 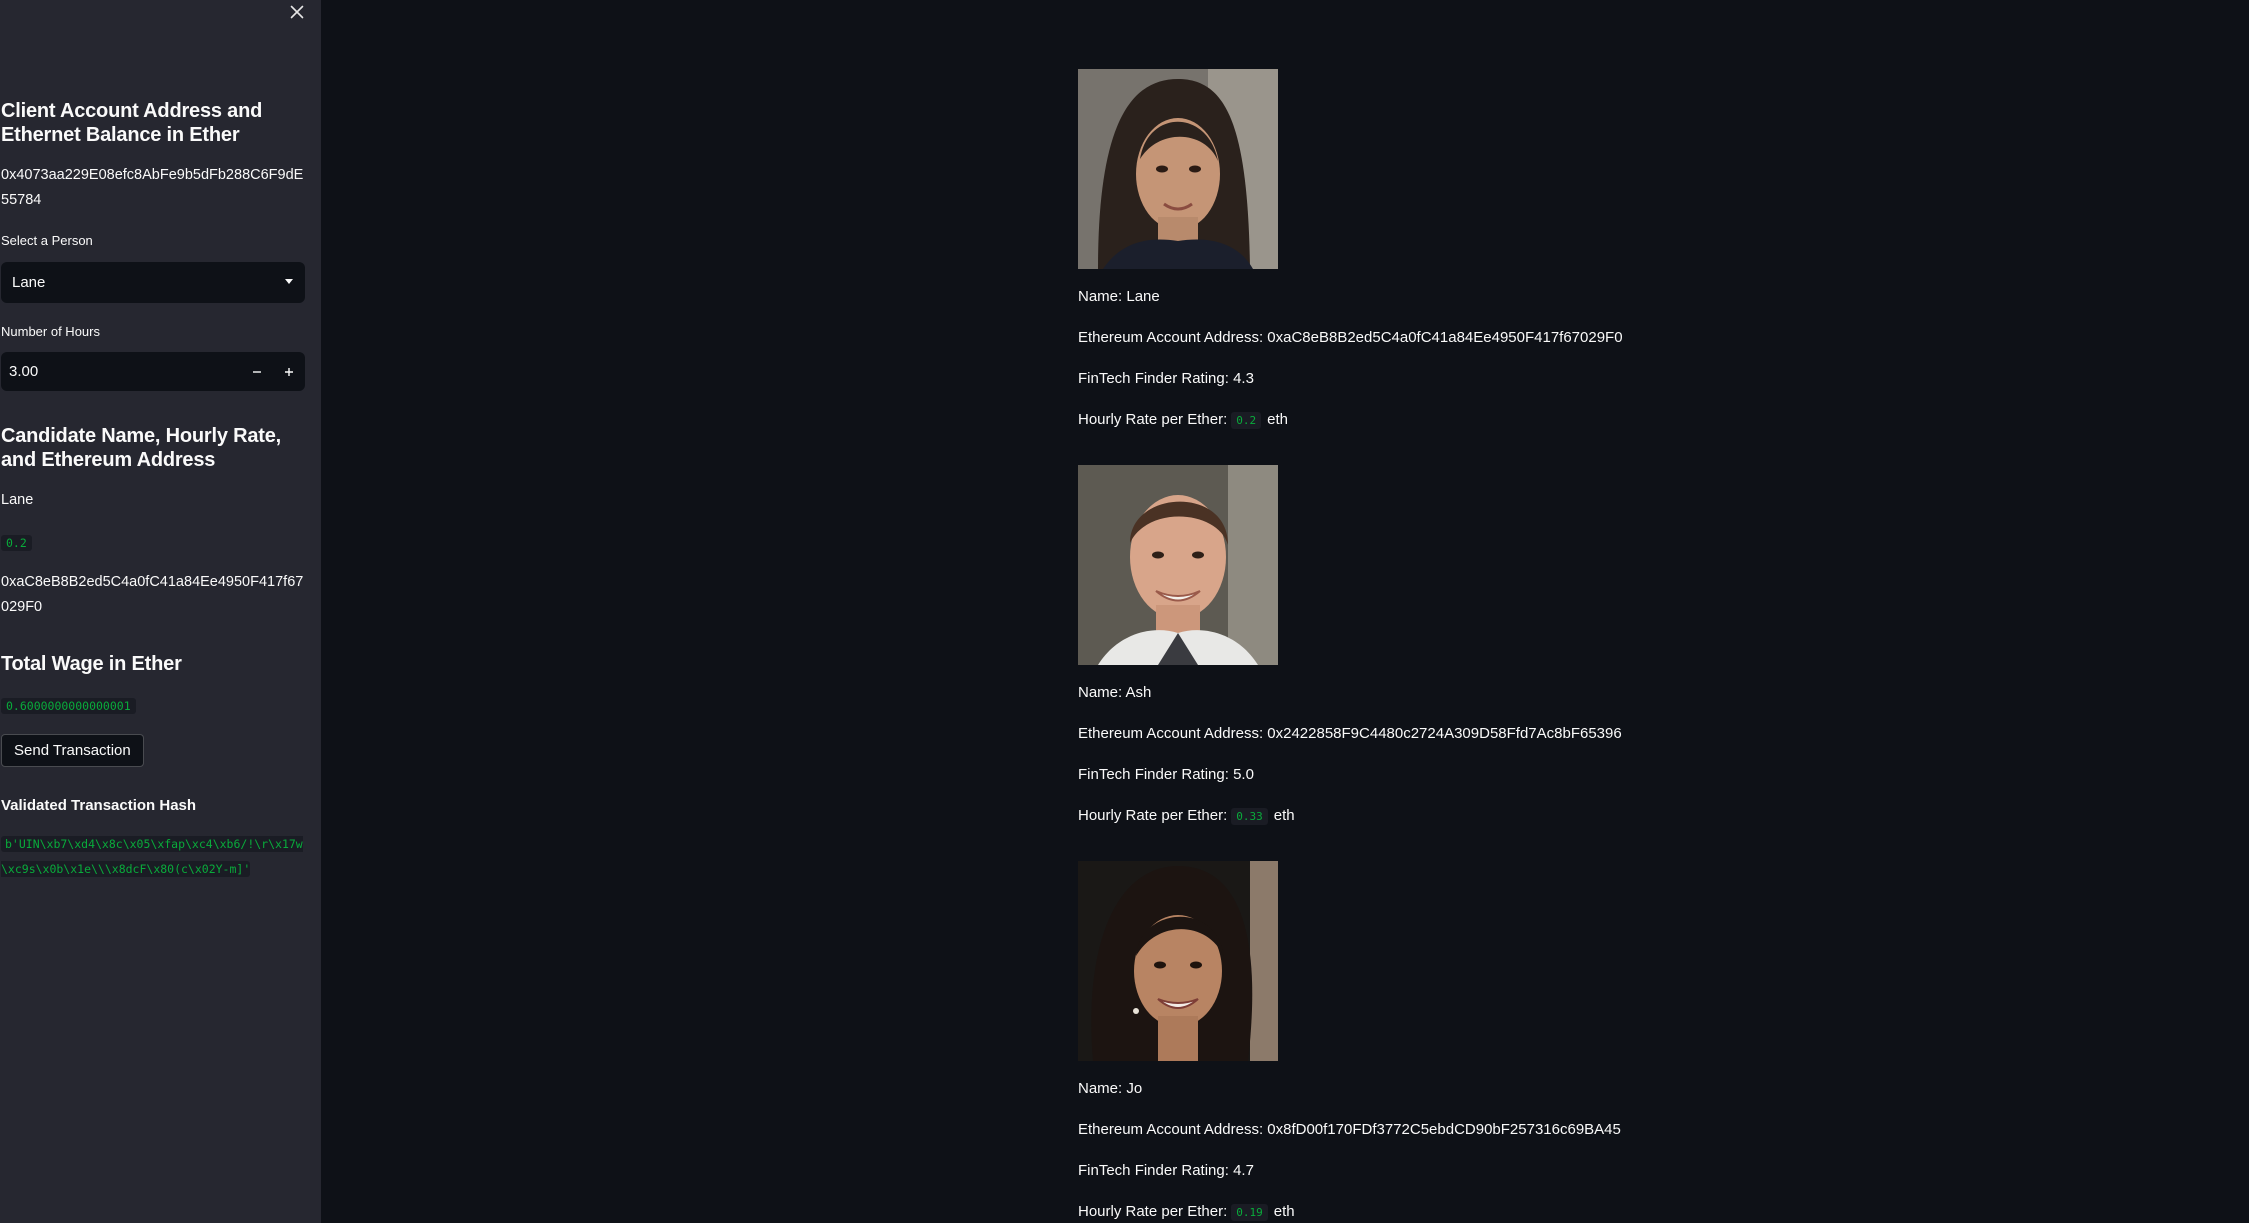 I want to click on number-of-hours-label: Number of Hours, so click(x=50, y=331).